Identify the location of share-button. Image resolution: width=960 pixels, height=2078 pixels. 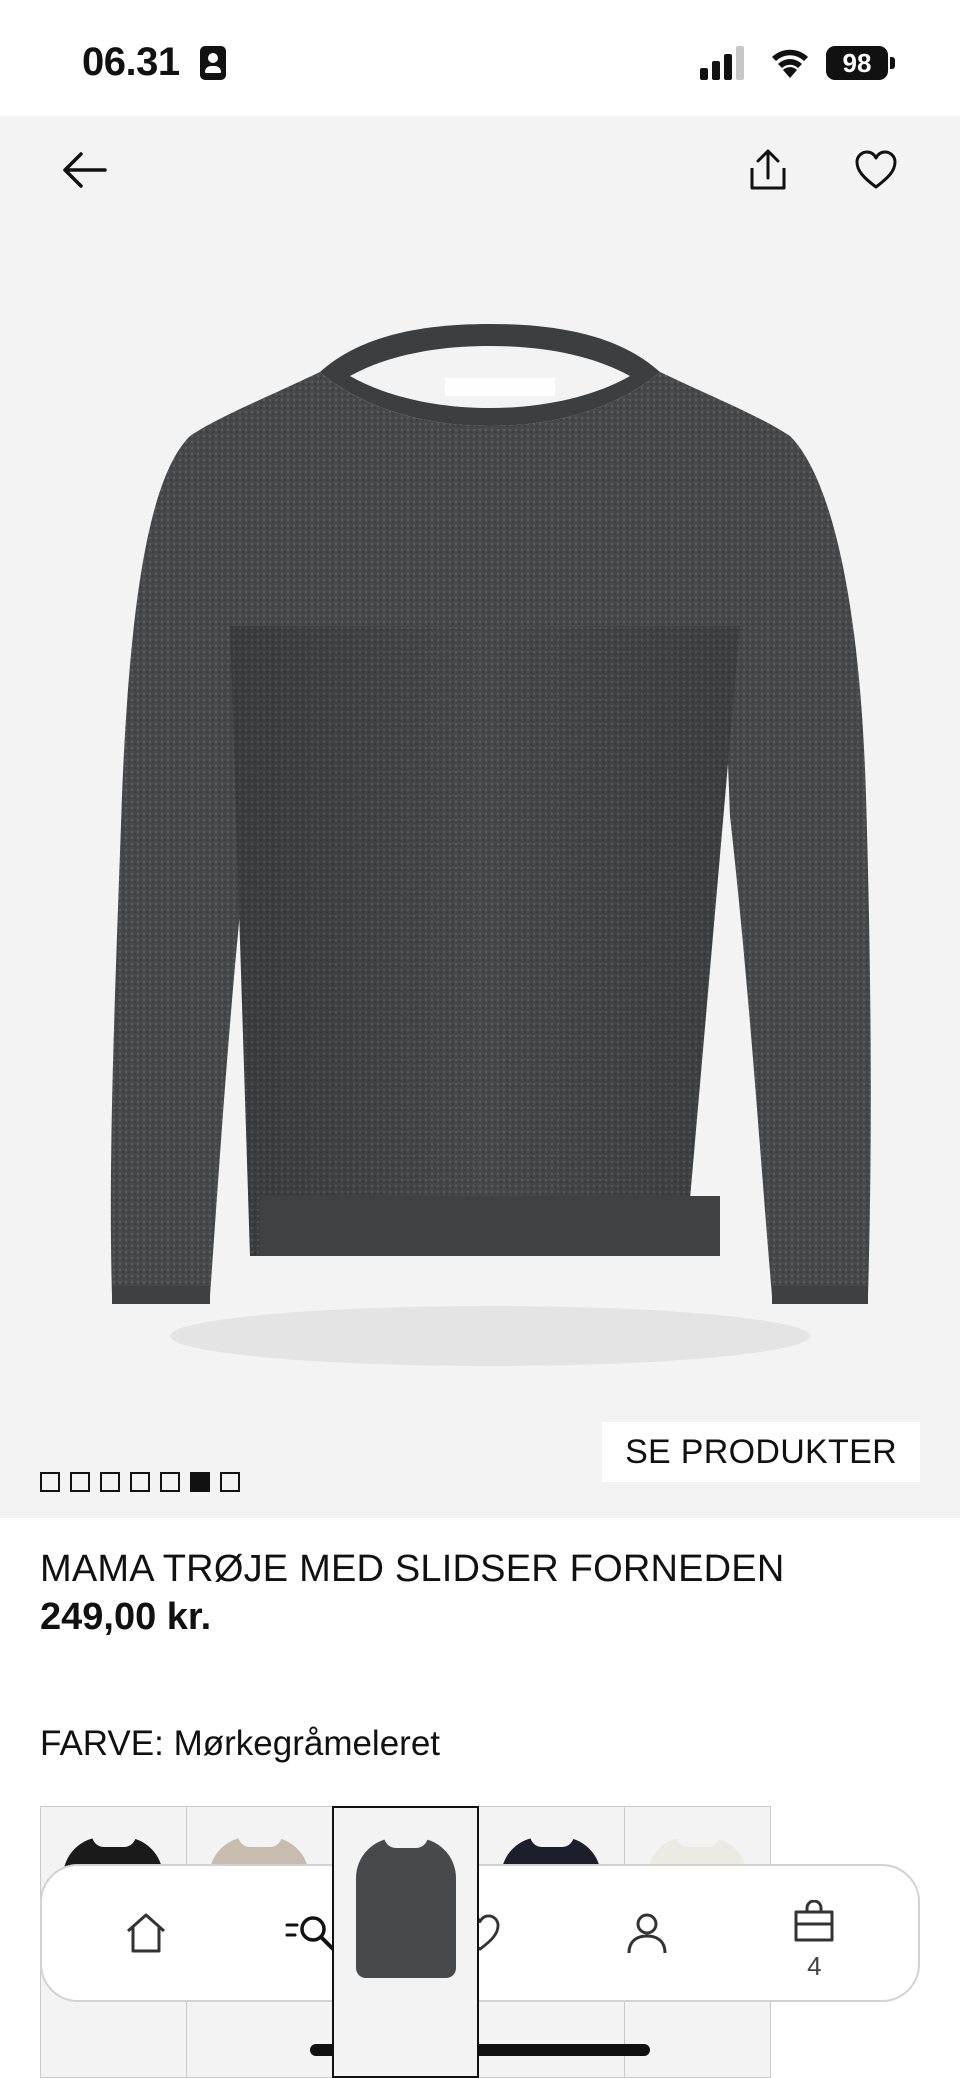
(768, 170).